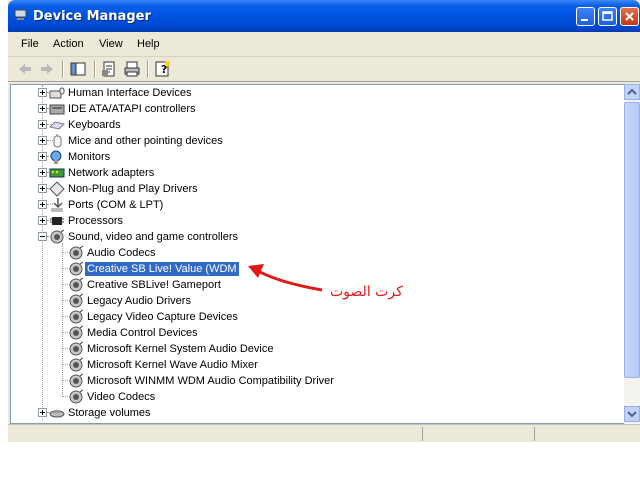 Image resolution: width=640 pixels, height=480 pixels. What do you see at coordinates (311, 333) in the screenshot?
I see `tree-item: Media Control Devices` at bounding box center [311, 333].